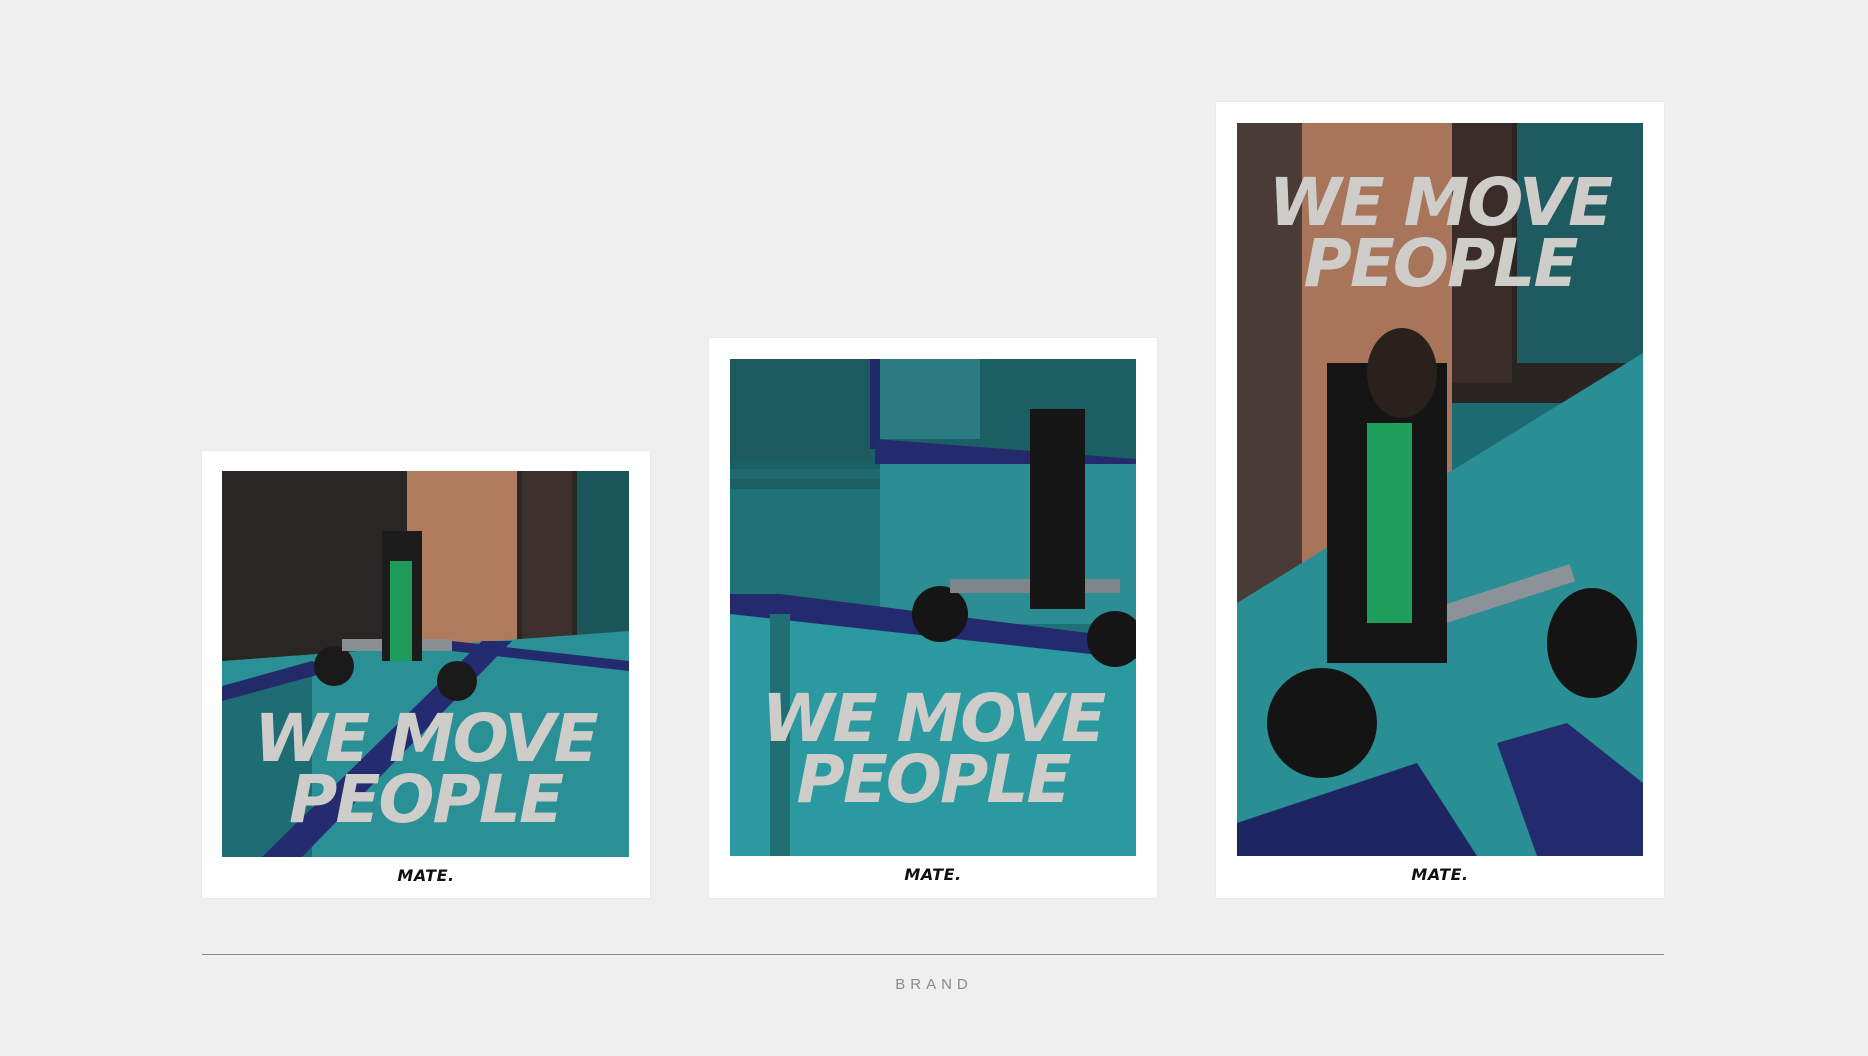 This screenshot has width=1868, height=1056. I want to click on poster-card-portrait: WE MOVE PEOPLE MATE., so click(933, 618).